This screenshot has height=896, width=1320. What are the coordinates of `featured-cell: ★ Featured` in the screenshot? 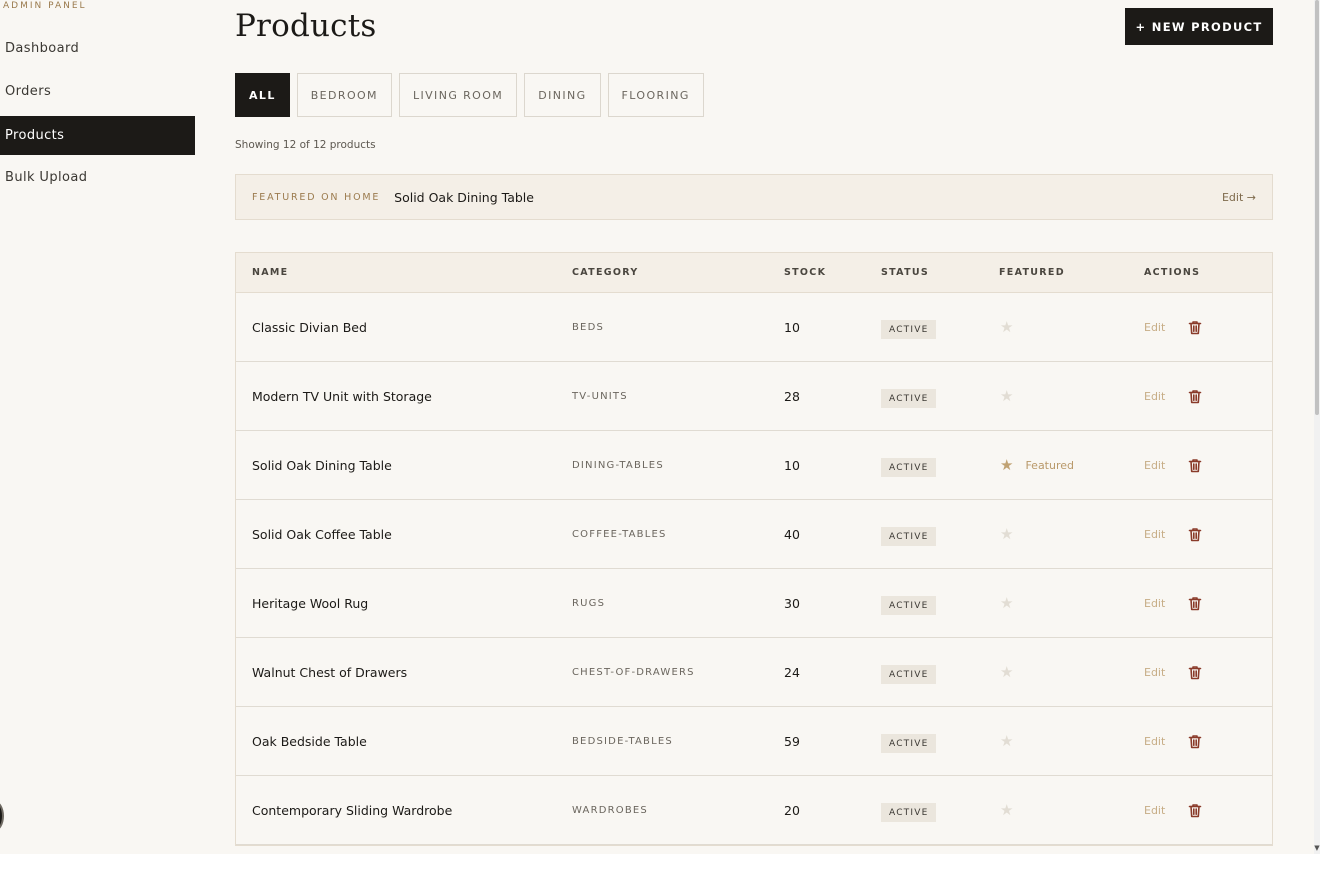 It's located at (1037, 465).